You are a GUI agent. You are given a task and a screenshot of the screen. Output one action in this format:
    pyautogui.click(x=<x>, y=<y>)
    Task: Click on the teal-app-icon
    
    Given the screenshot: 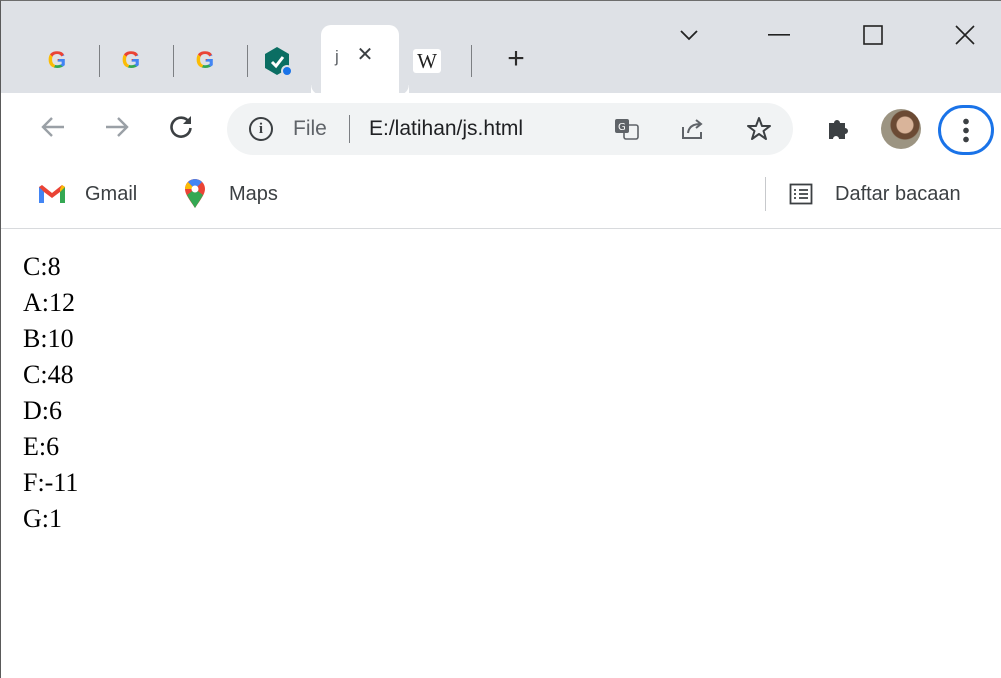 What is the action you would take?
    pyautogui.click(x=279, y=62)
    